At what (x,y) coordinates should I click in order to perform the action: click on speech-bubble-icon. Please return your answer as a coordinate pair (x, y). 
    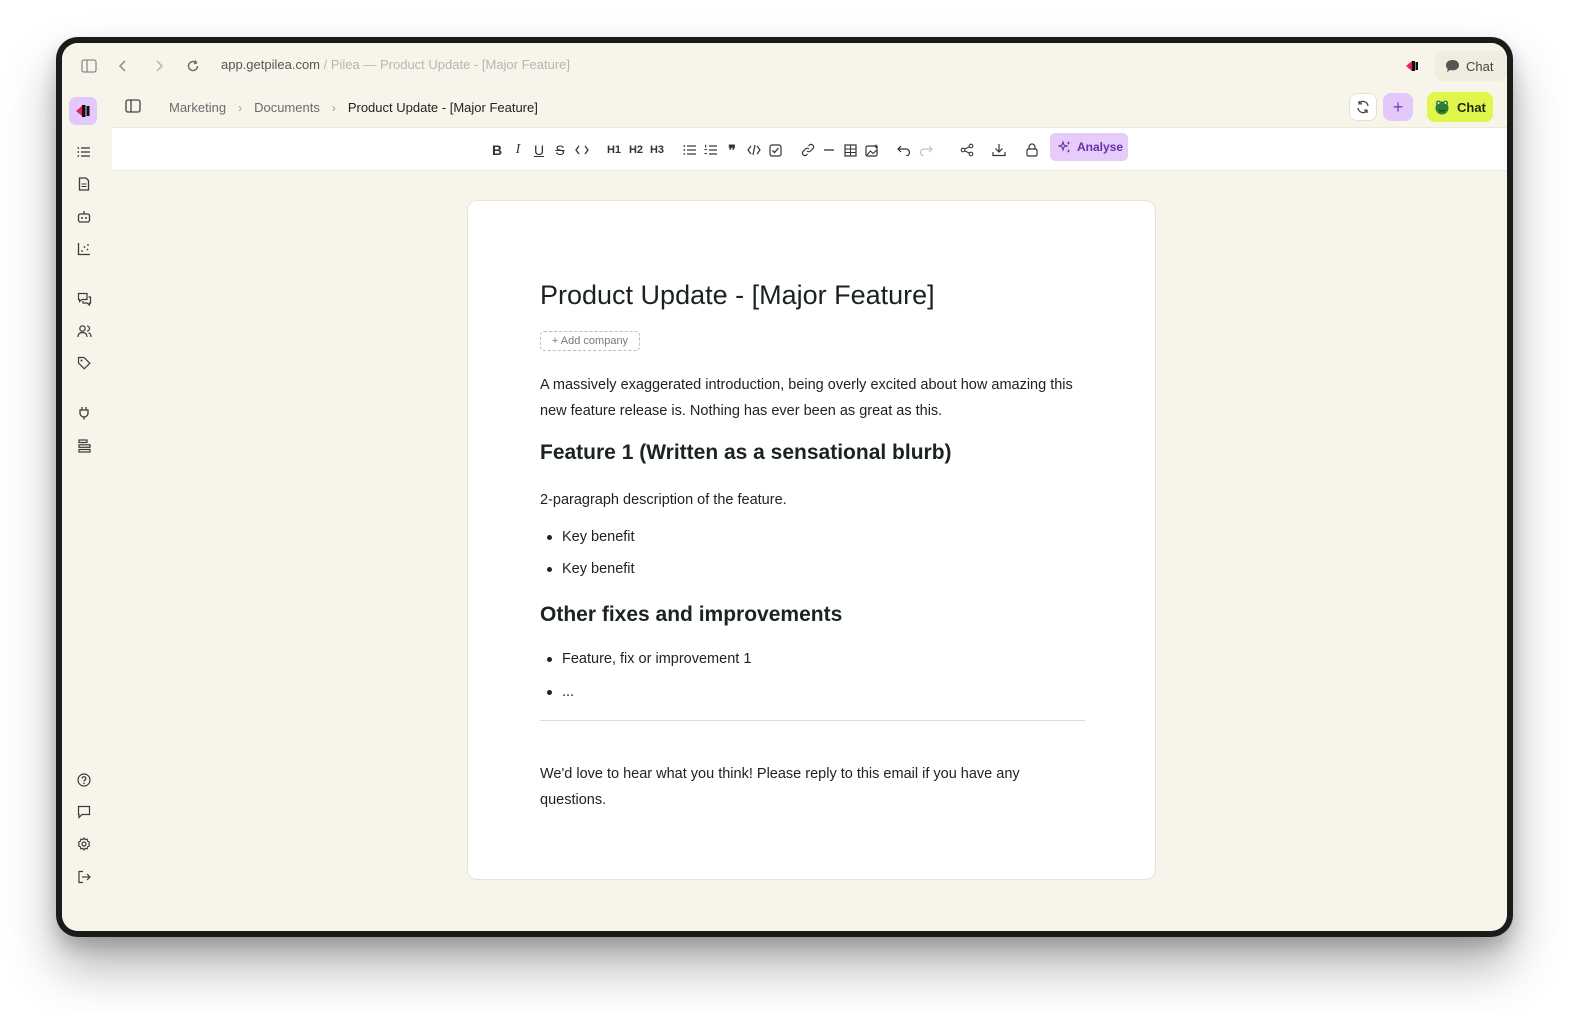
    Looking at the image, I should click on (1452, 66).